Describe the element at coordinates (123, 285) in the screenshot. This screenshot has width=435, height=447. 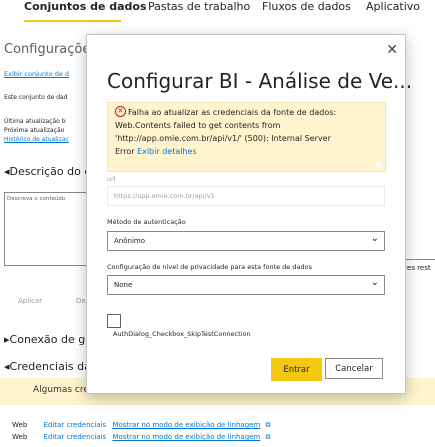
I see `privacy-level-value: None` at that location.